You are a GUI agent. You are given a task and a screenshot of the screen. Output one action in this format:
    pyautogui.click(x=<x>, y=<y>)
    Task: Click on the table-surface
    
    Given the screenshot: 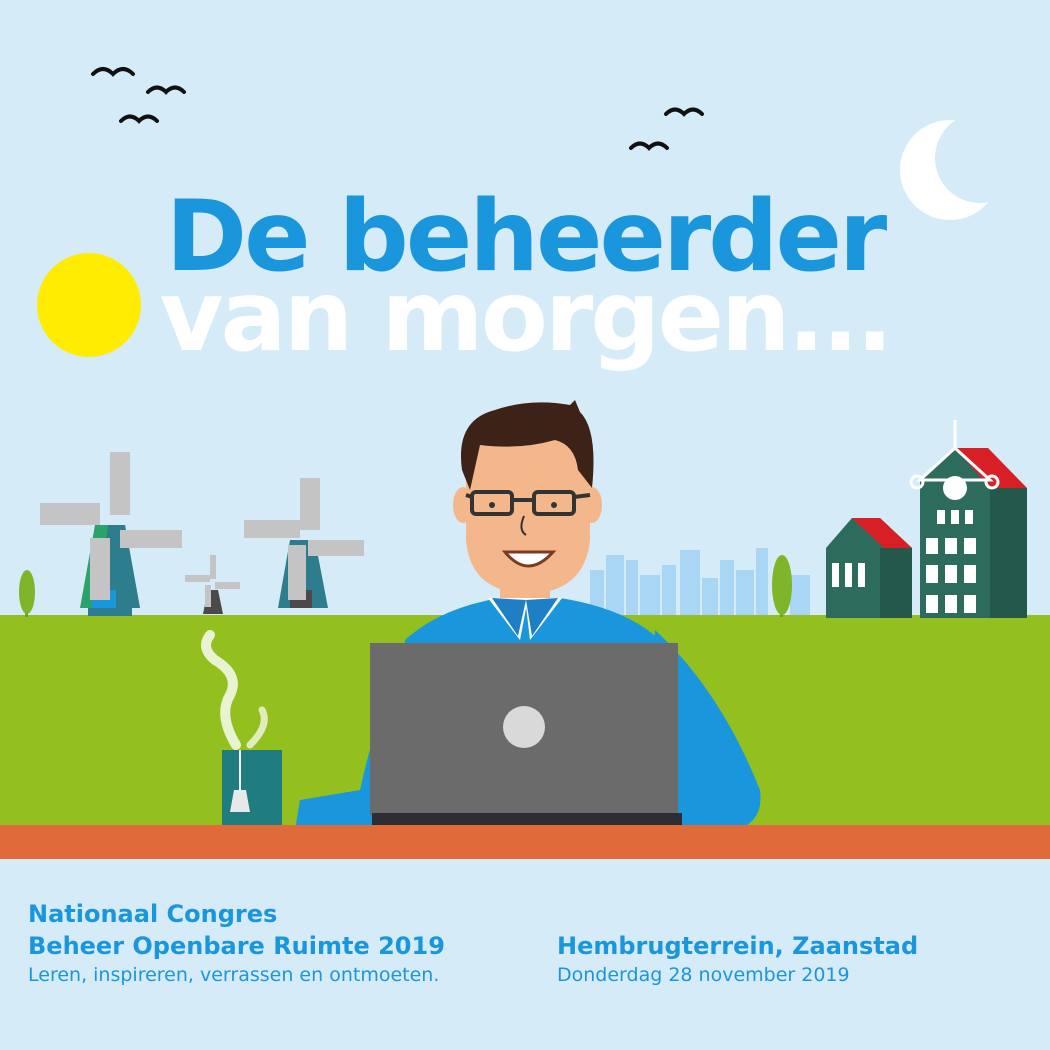 What is the action you would take?
    pyautogui.click(x=525, y=842)
    